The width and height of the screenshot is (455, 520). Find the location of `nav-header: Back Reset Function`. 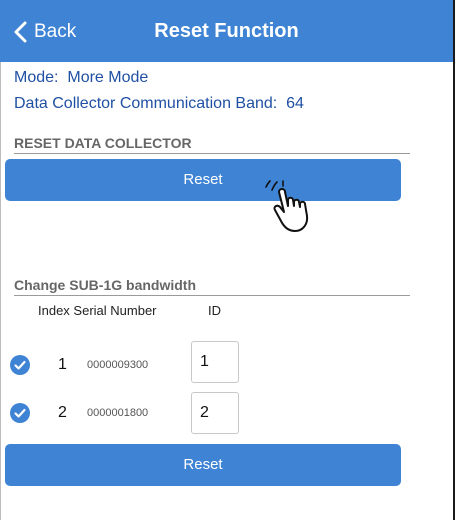

nav-header: Back Reset Function is located at coordinates (226, 31).